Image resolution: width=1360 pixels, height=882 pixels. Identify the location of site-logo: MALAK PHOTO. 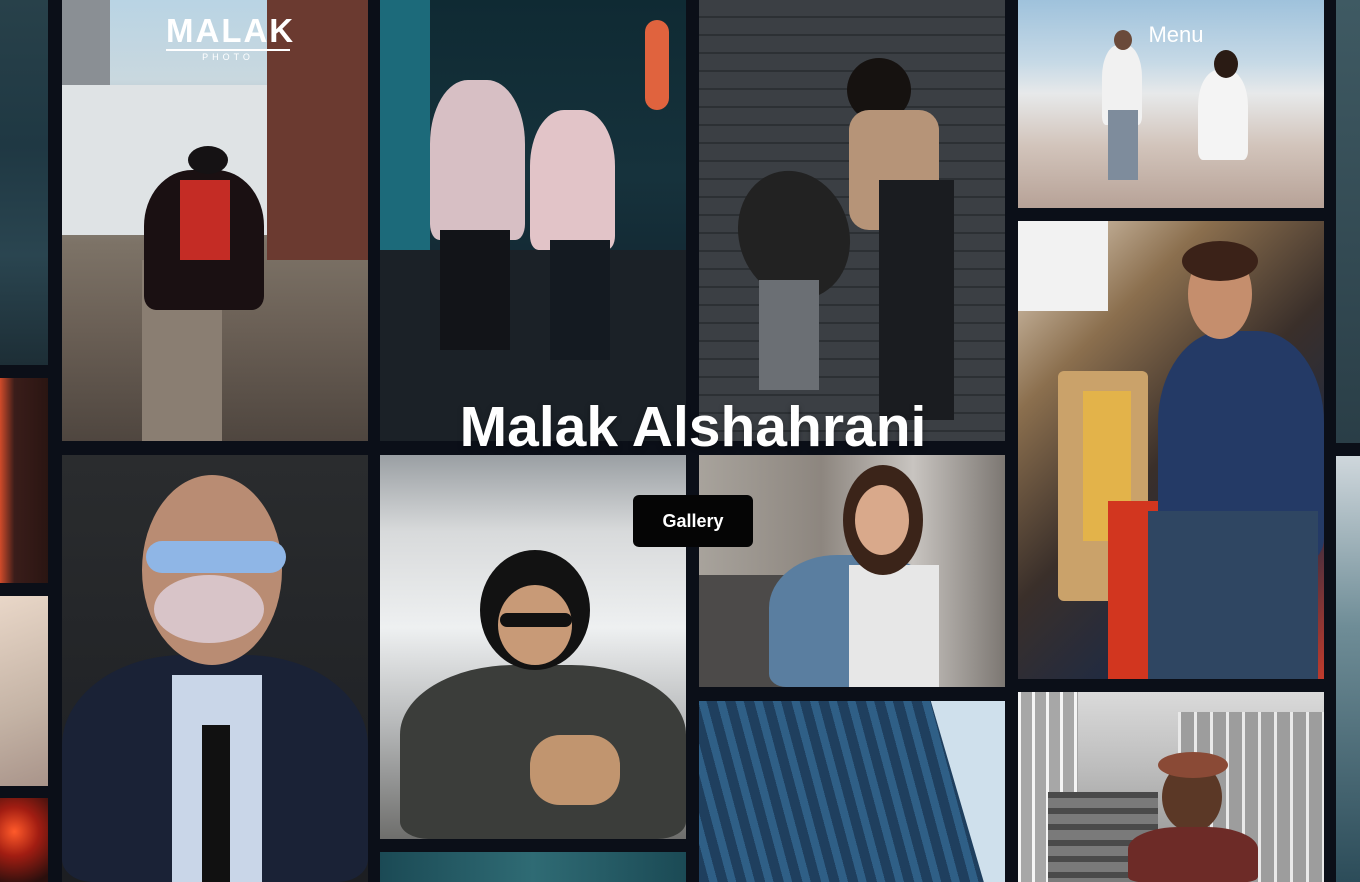
(231, 37).